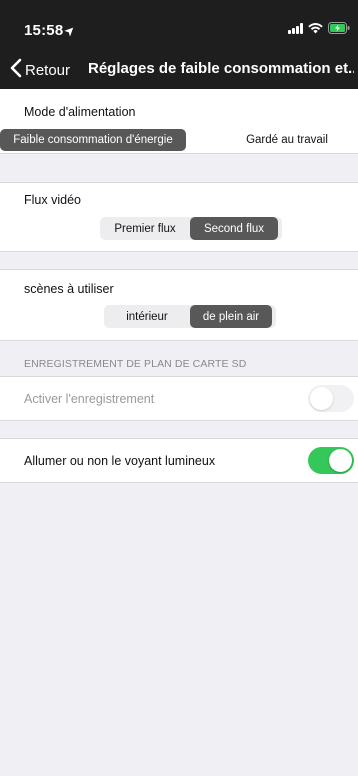  I want to click on enable-recording-toggle, so click(331, 398).